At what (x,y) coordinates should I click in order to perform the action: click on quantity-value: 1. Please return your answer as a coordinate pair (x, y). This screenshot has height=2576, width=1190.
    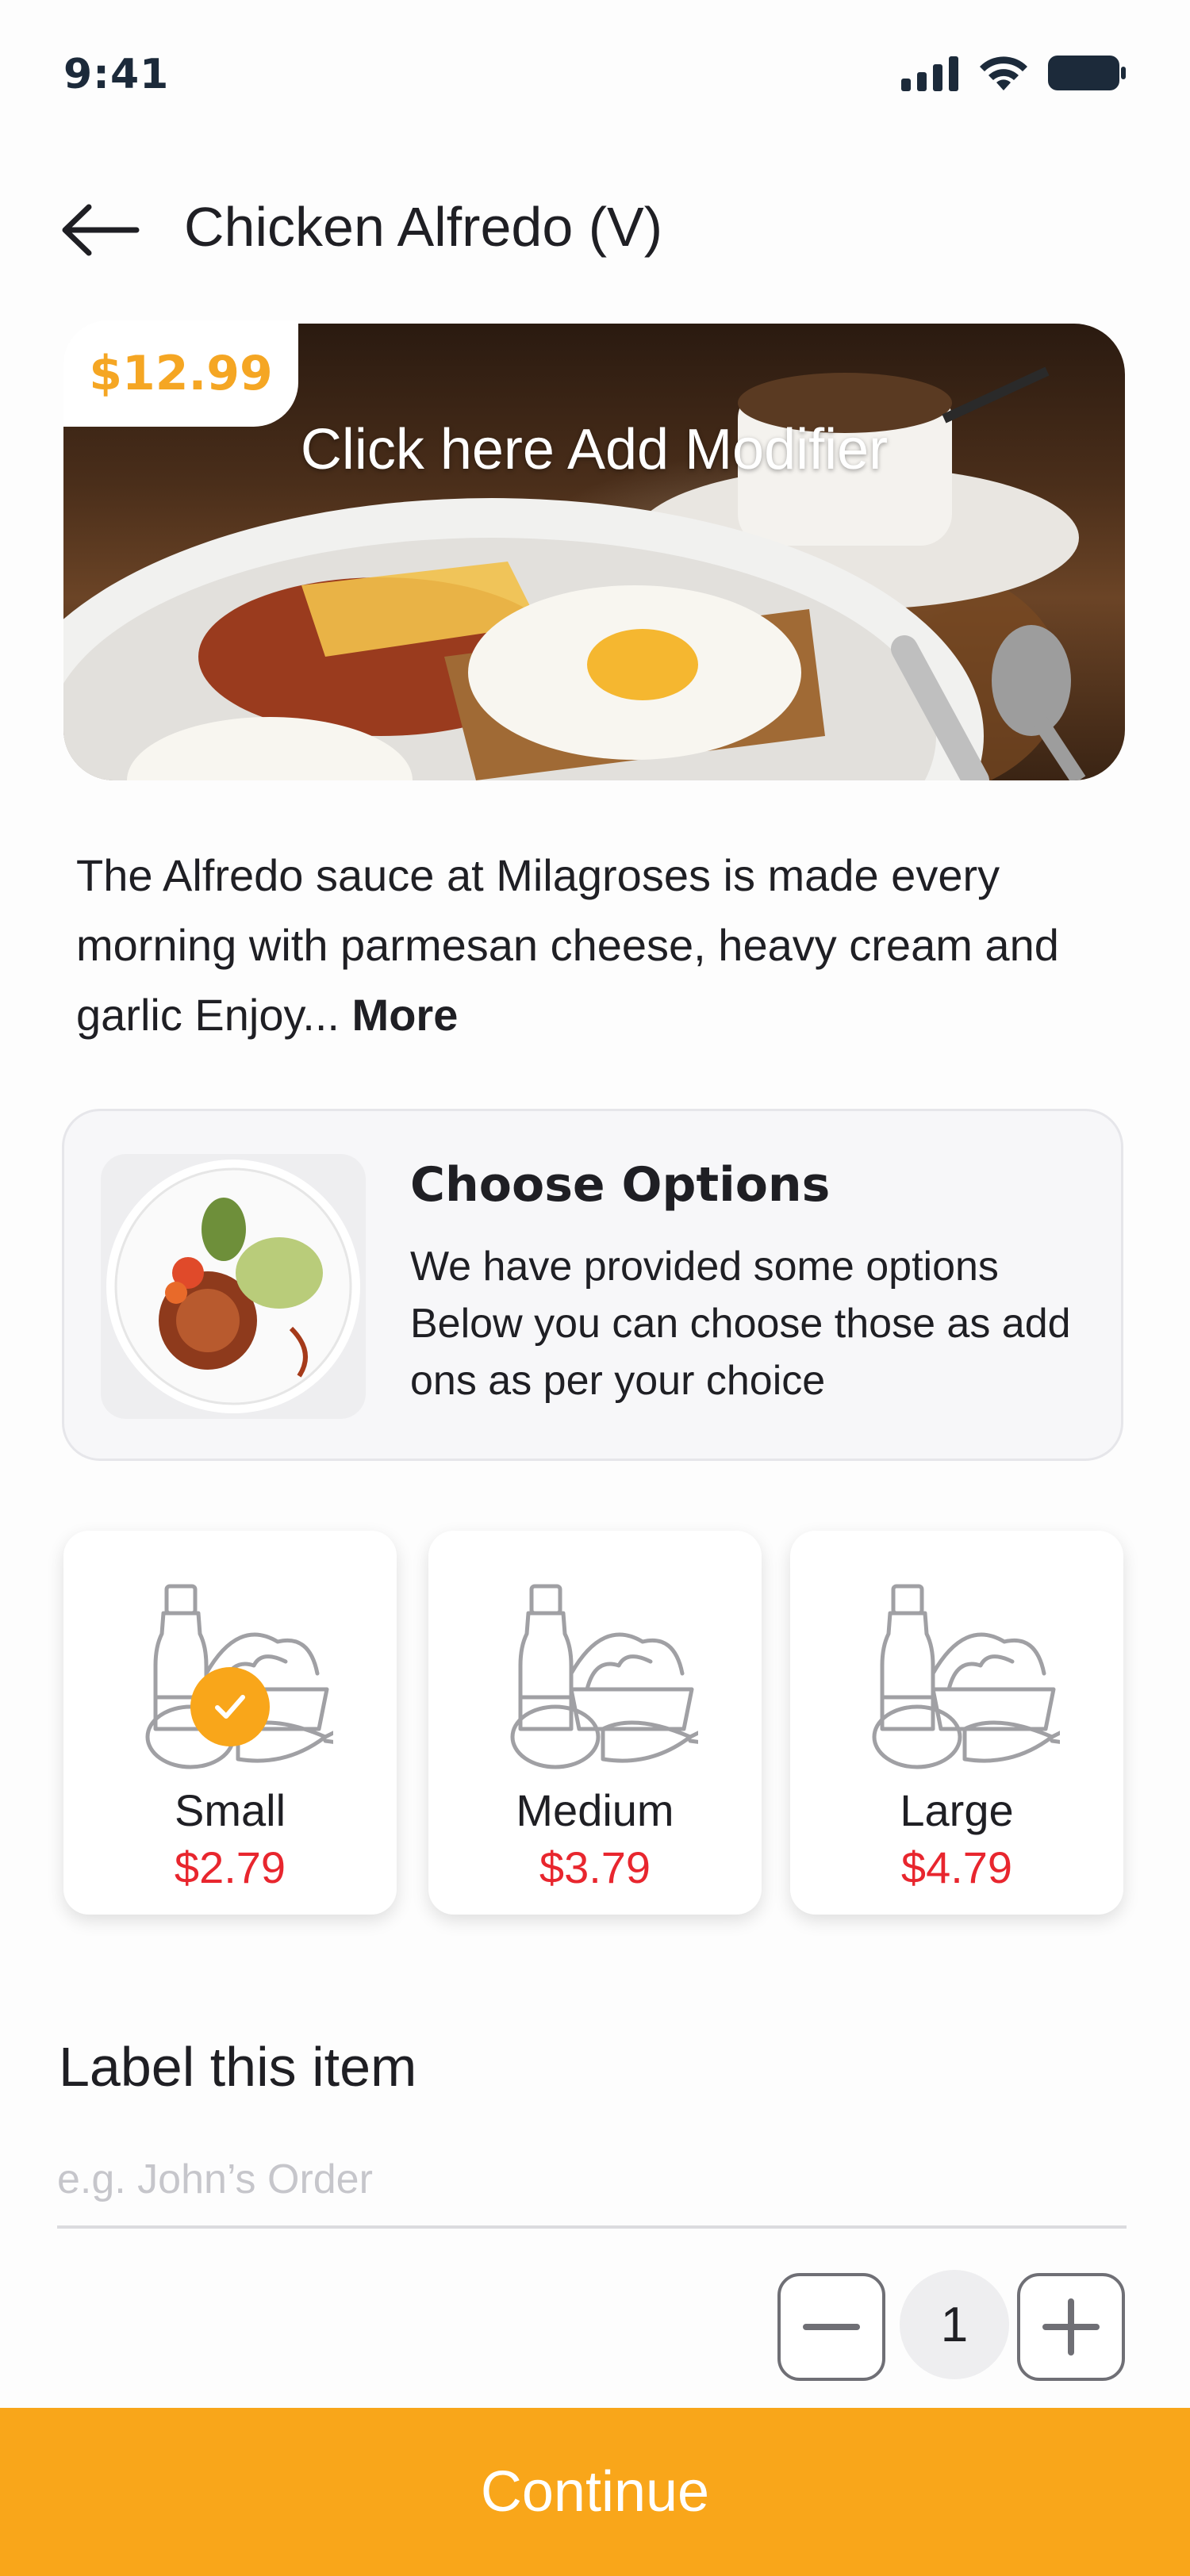
    Looking at the image, I should click on (954, 2324).